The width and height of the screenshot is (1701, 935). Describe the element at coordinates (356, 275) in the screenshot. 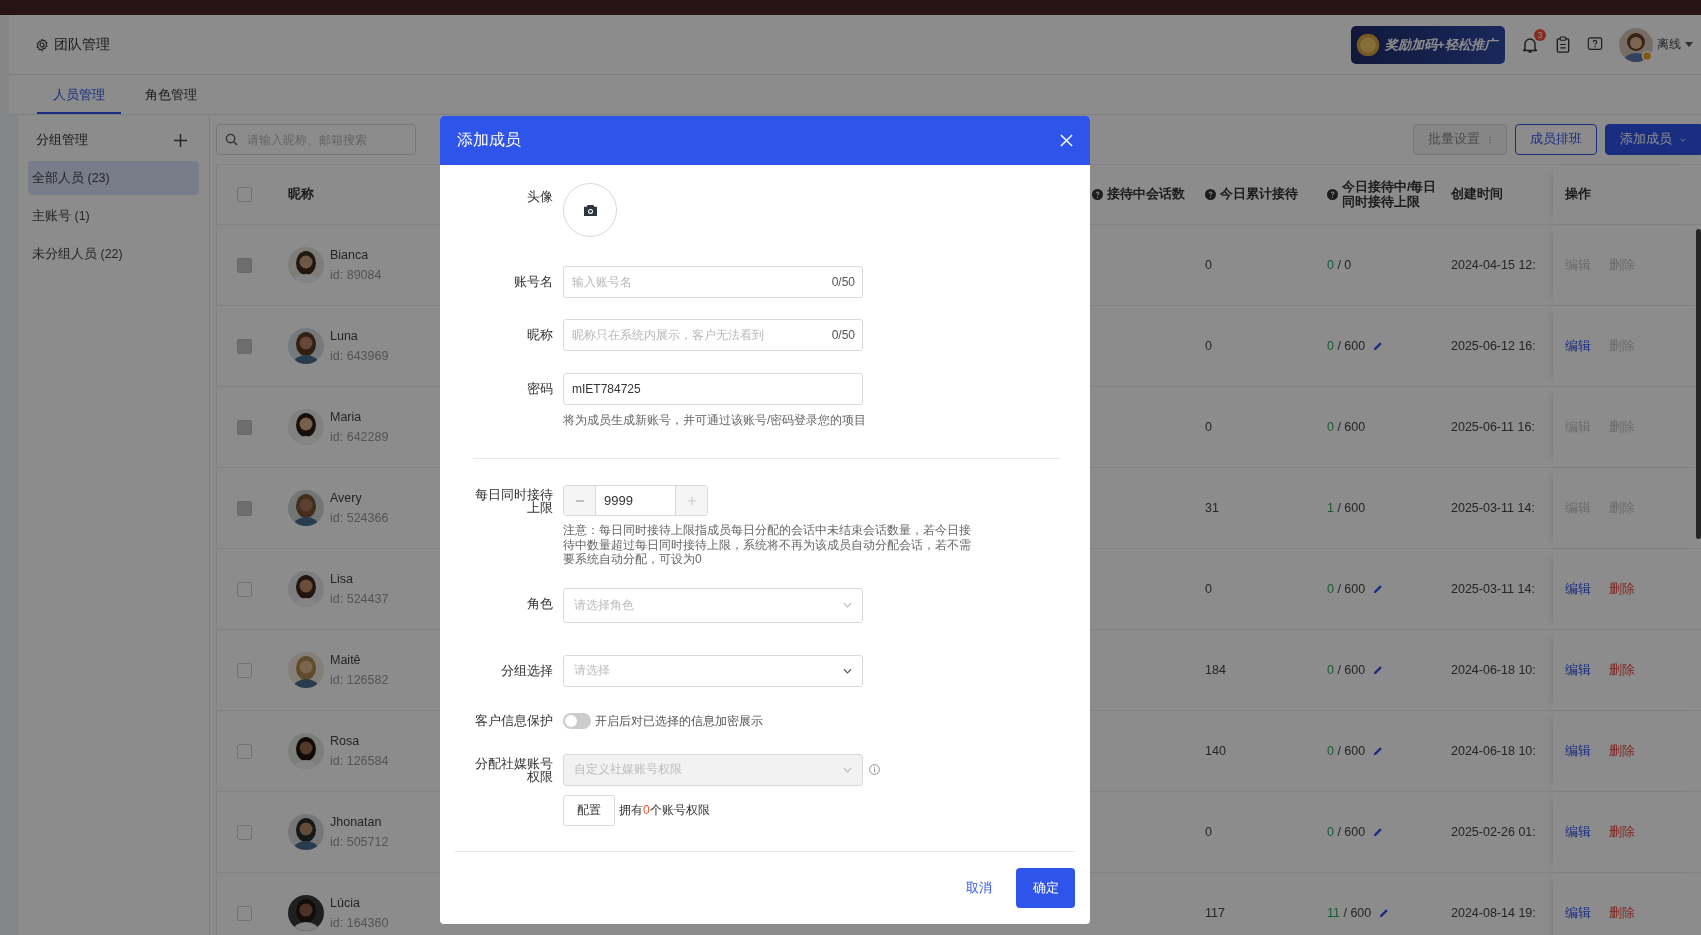

I see `member-id: id: 89084` at that location.